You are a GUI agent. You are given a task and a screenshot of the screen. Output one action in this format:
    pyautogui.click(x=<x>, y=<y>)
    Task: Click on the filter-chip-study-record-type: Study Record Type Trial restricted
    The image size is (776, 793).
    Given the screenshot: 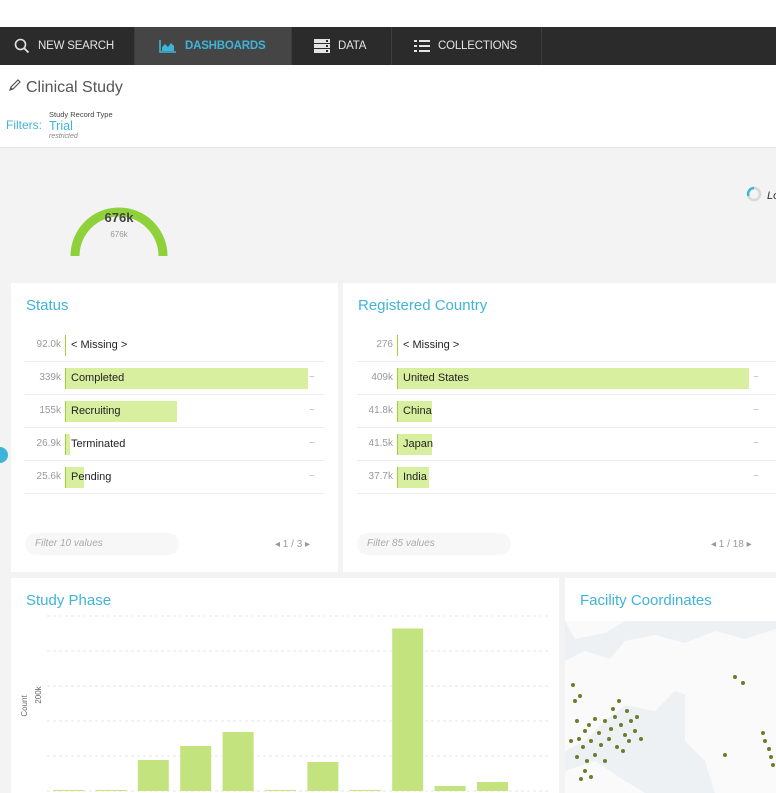 What is the action you would take?
    pyautogui.click(x=81, y=125)
    